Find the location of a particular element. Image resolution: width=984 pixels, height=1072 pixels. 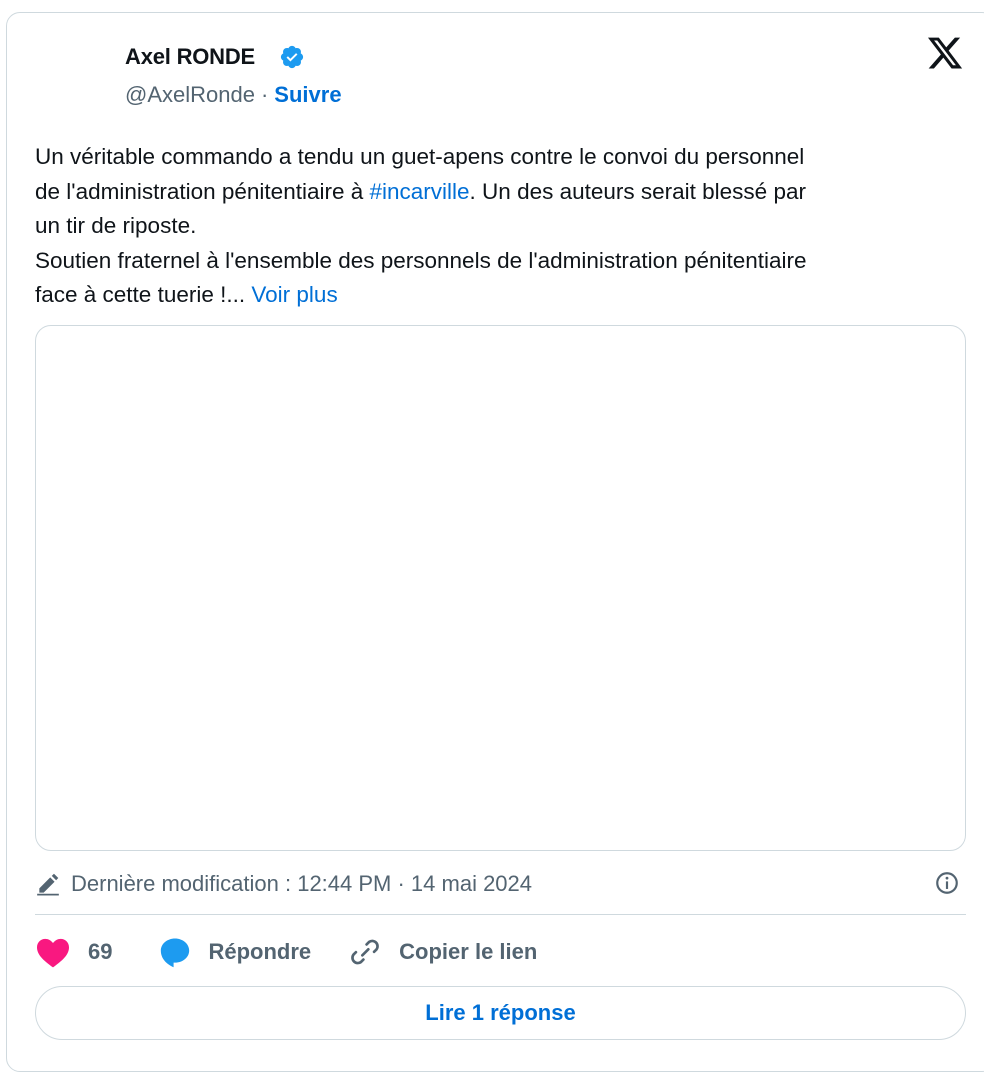

pencil-icon is located at coordinates (48, 884).